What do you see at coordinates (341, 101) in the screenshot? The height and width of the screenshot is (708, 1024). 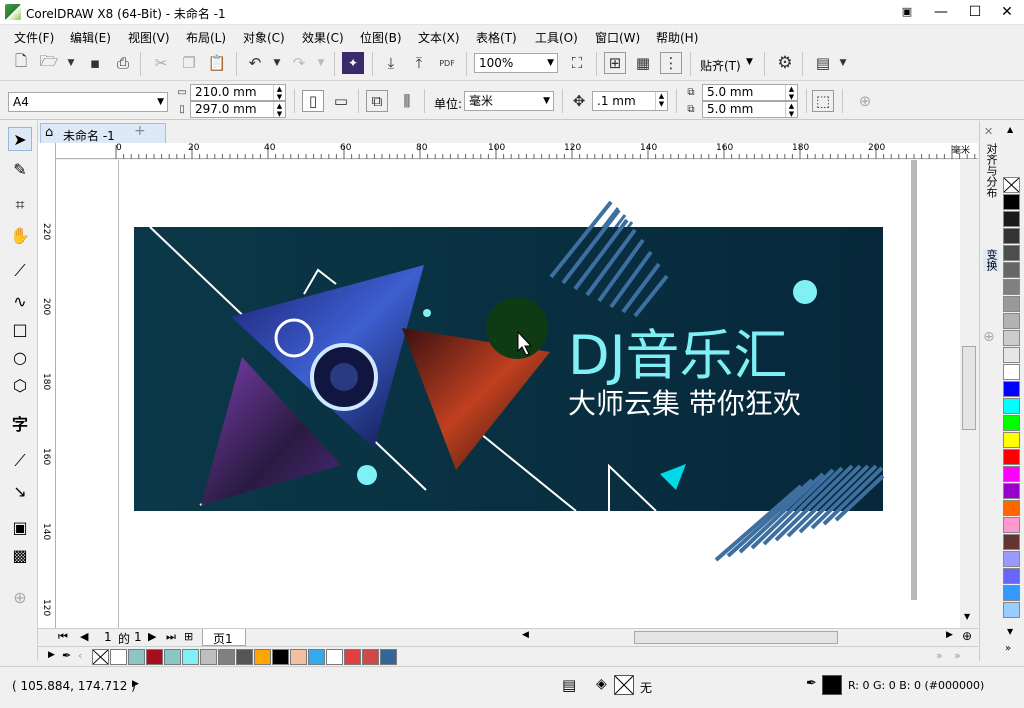 I see `landscape-icon: ▭` at bounding box center [341, 101].